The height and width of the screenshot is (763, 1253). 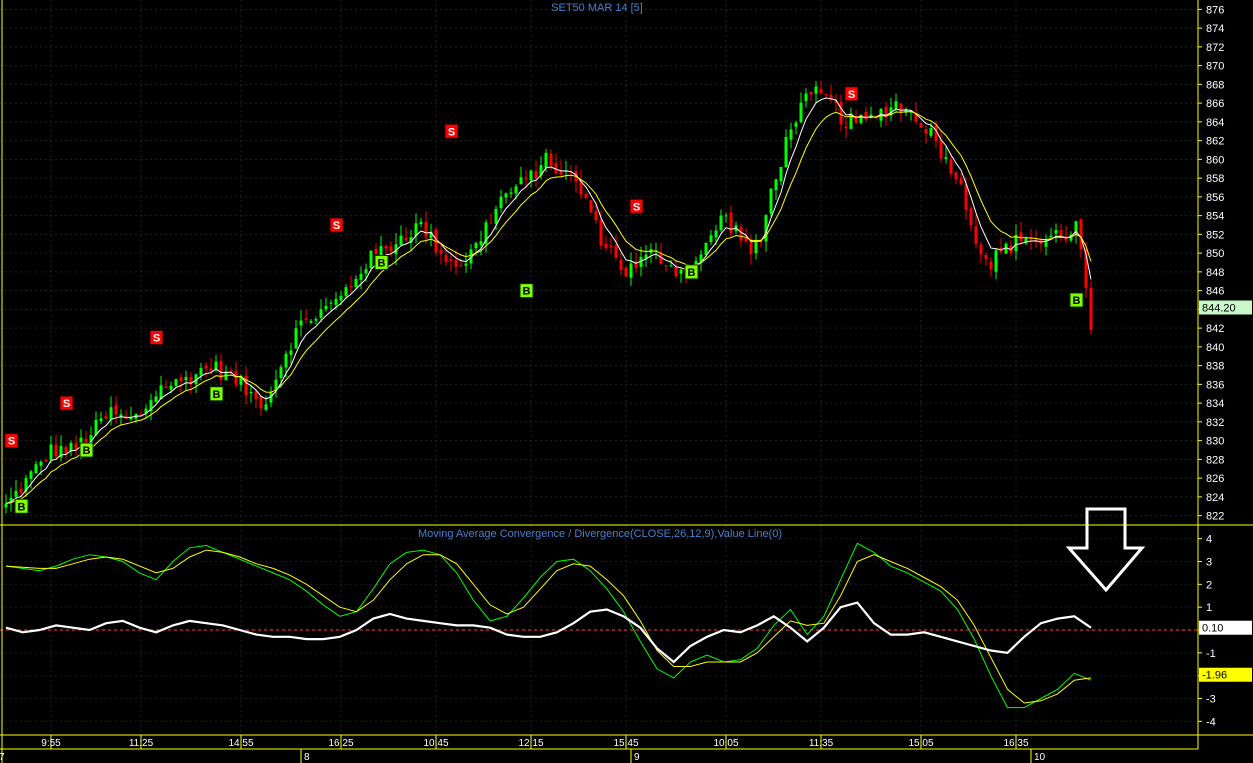 What do you see at coordinates (435, 743) in the screenshot?
I see `x-tick-label: 10:45` at bounding box center [435, 743].